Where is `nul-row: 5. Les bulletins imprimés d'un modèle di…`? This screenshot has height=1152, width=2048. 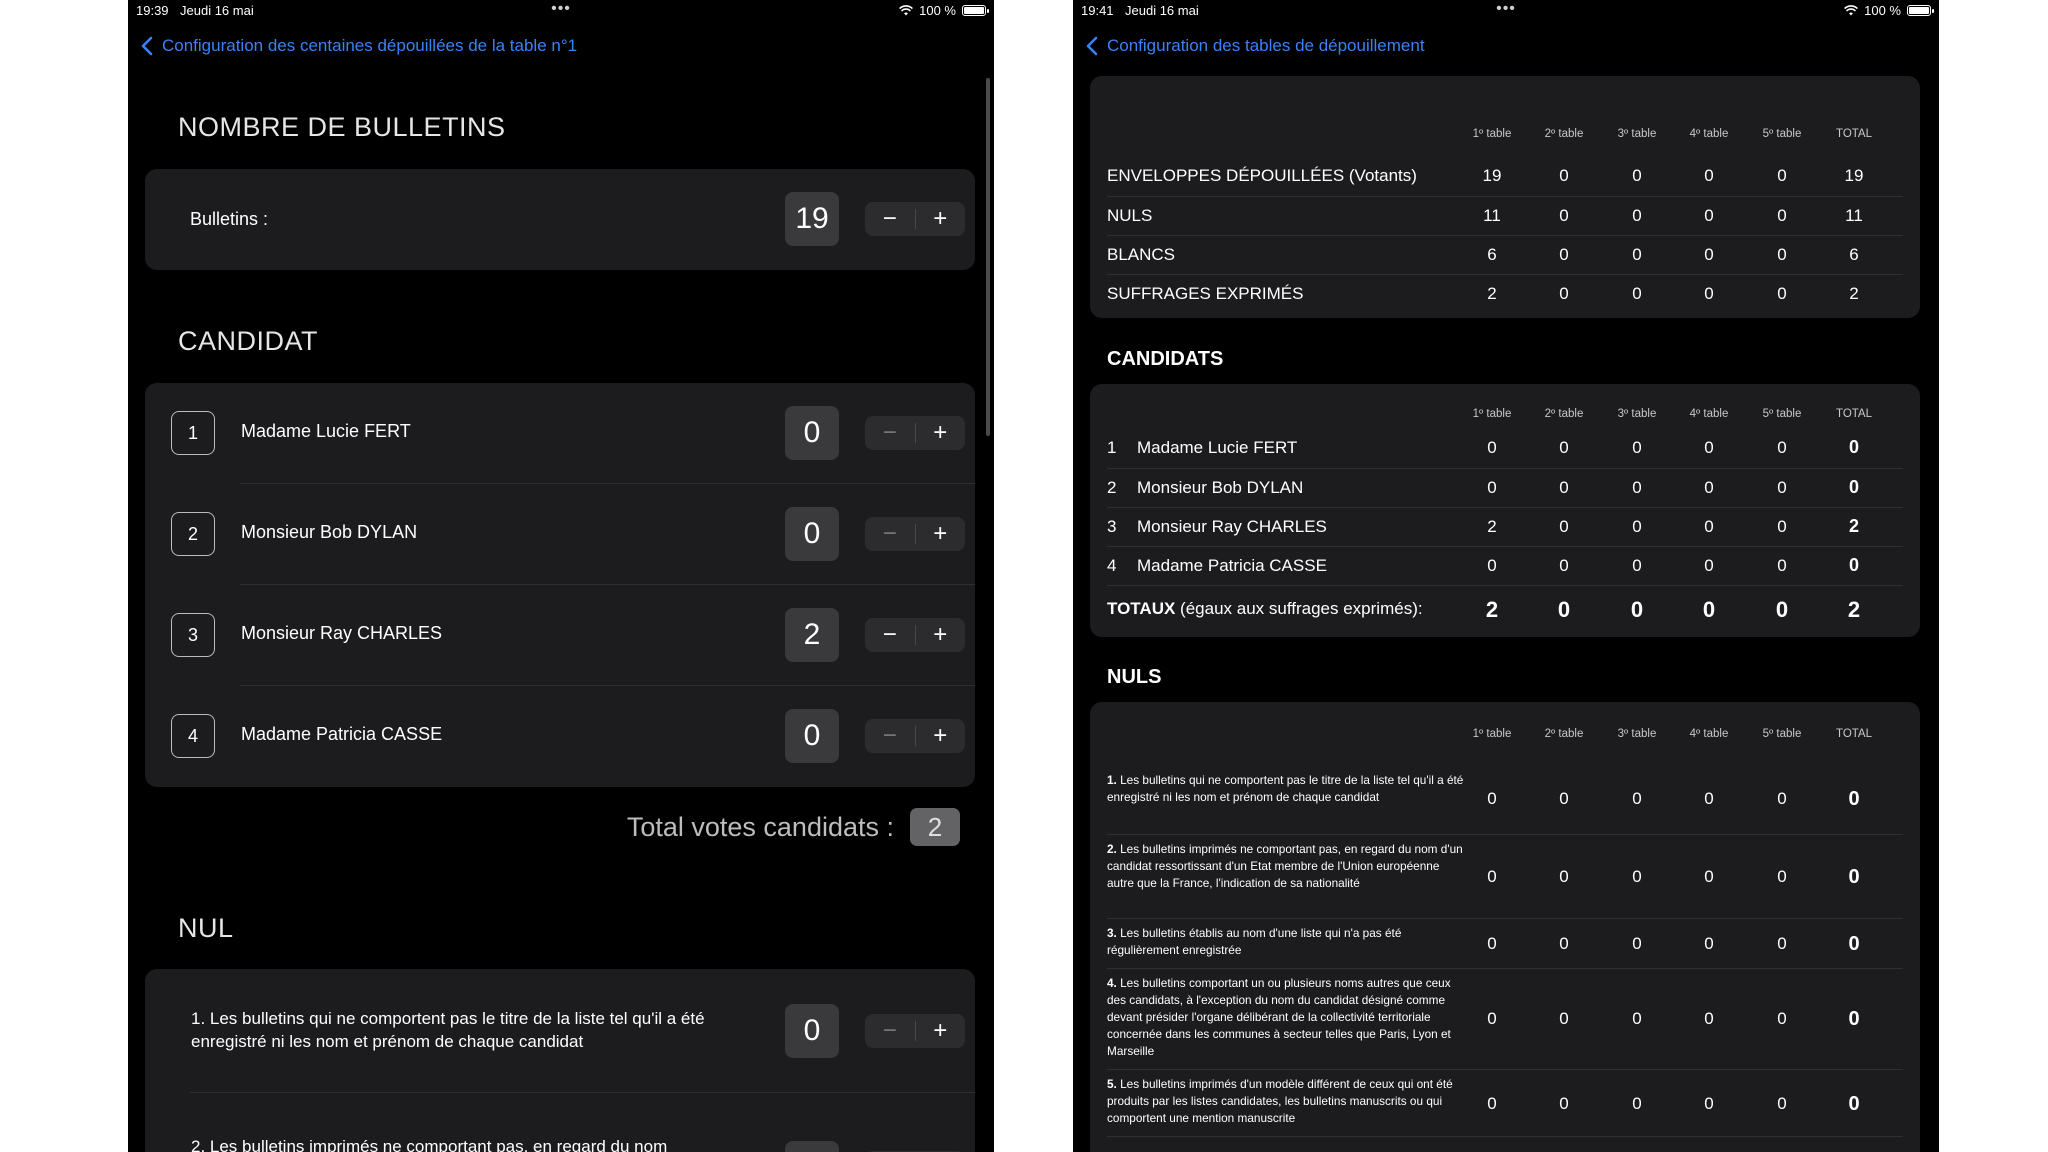
nul-row: 5. Les bulletins imprimés d'un modèle di… is located at coordinates (1505, 1102).